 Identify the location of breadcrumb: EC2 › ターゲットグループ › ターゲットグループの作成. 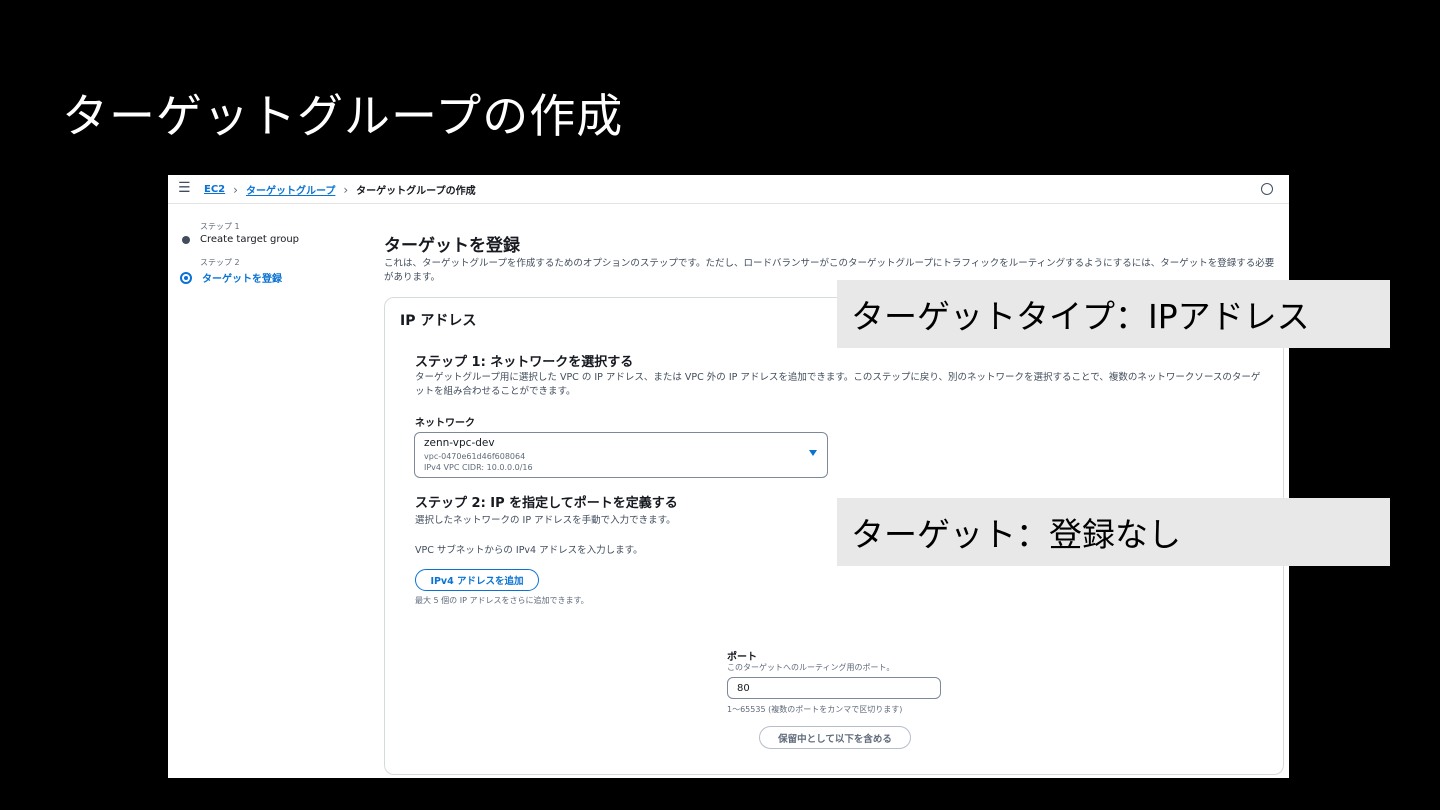
(340, 190).